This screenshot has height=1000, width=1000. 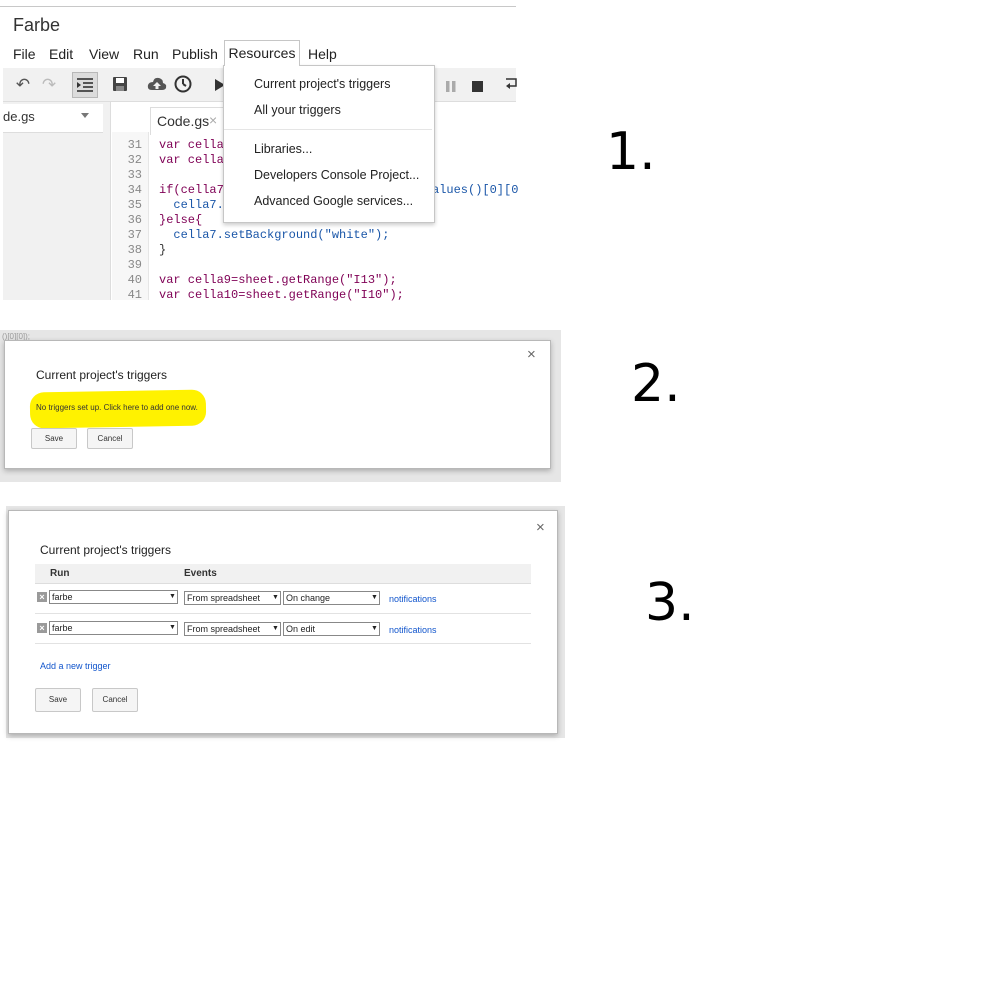 What do you see at coordinates (191, 190) in the screenshot?
I see `code-line: if(cella7` at bounding box center [191, 190].